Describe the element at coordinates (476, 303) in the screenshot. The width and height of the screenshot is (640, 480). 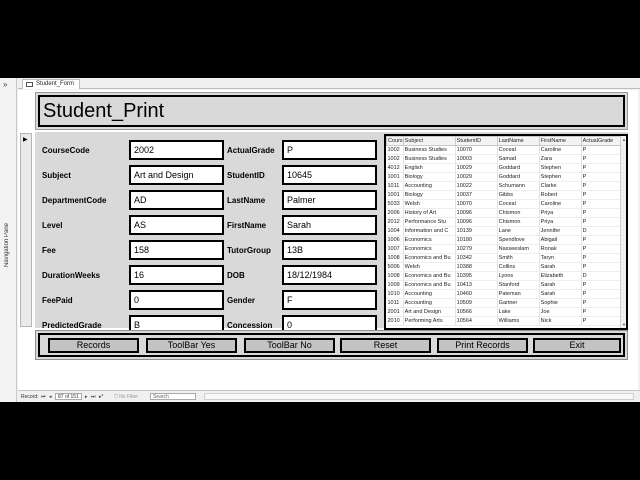
I see `table-cell: 10509` at that location.